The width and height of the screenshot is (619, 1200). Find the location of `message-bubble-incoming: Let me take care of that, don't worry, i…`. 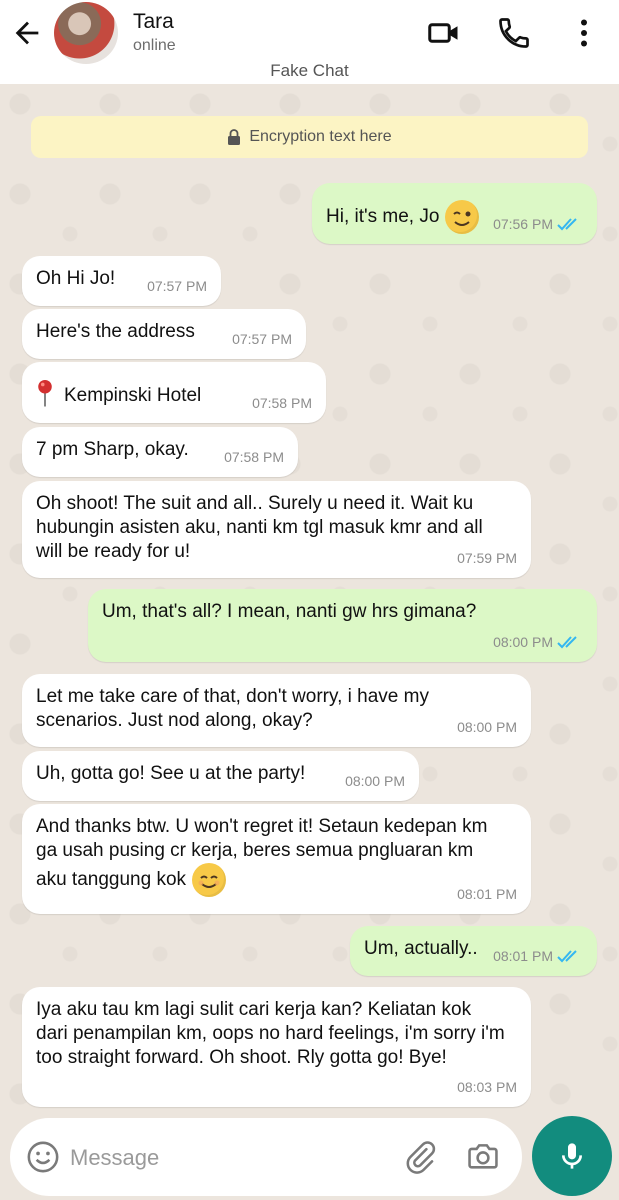

message-bubble-incoming: Let me take care of that, don't worry, i… is located at coordinates (276, 710).